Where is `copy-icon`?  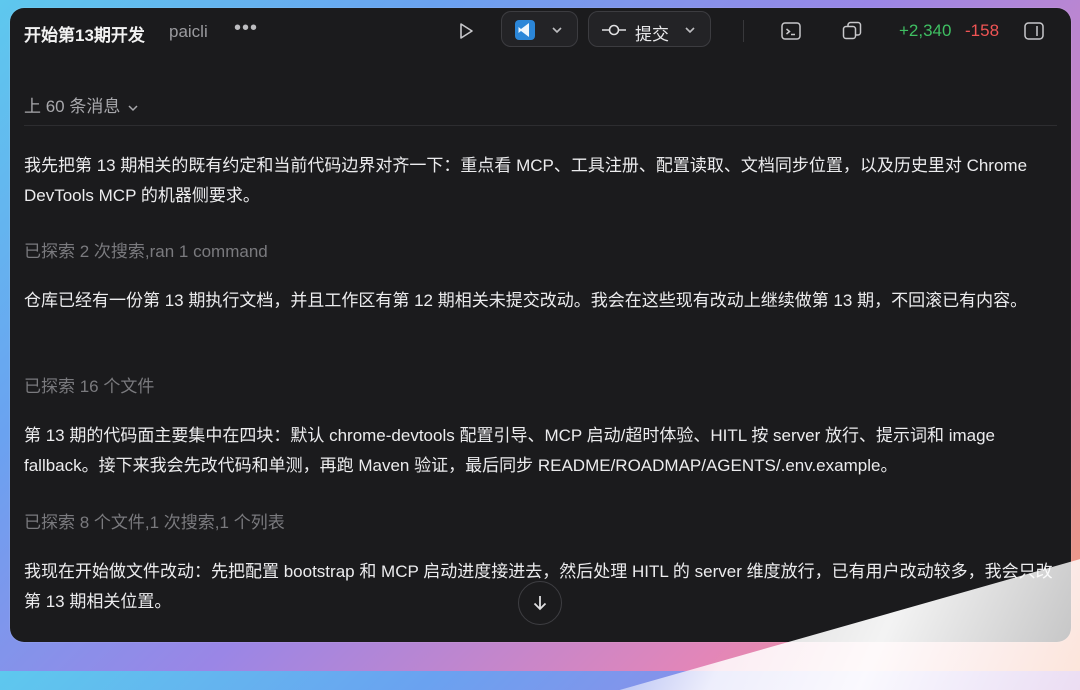
copy-icon is located at coordinates (852, 31).